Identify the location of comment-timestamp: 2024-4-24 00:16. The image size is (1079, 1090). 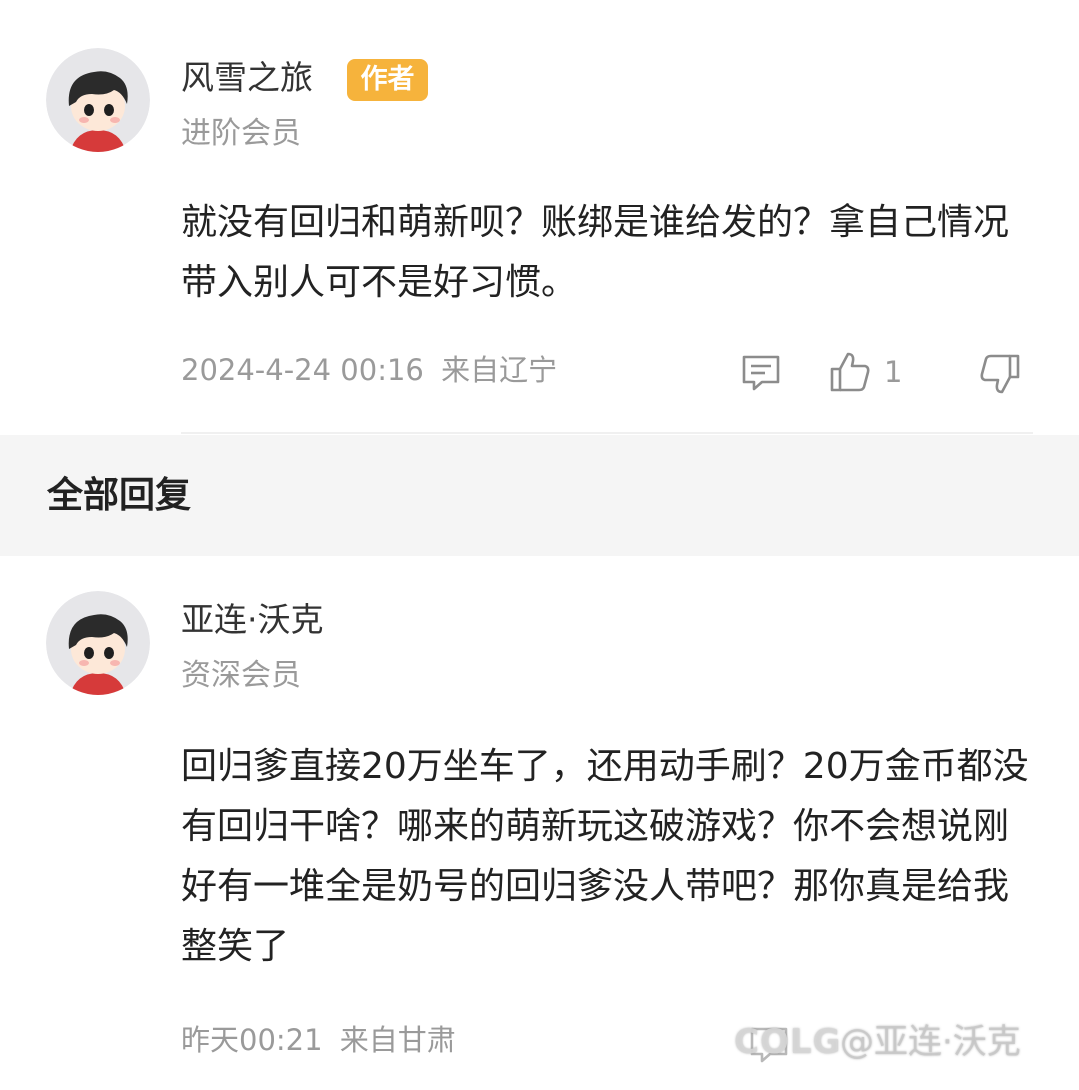
(302, 370).